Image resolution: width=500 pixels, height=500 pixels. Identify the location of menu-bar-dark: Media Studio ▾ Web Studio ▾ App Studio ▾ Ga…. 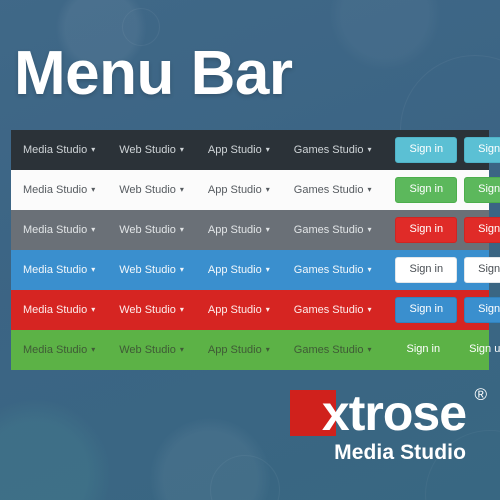
(255, 150).